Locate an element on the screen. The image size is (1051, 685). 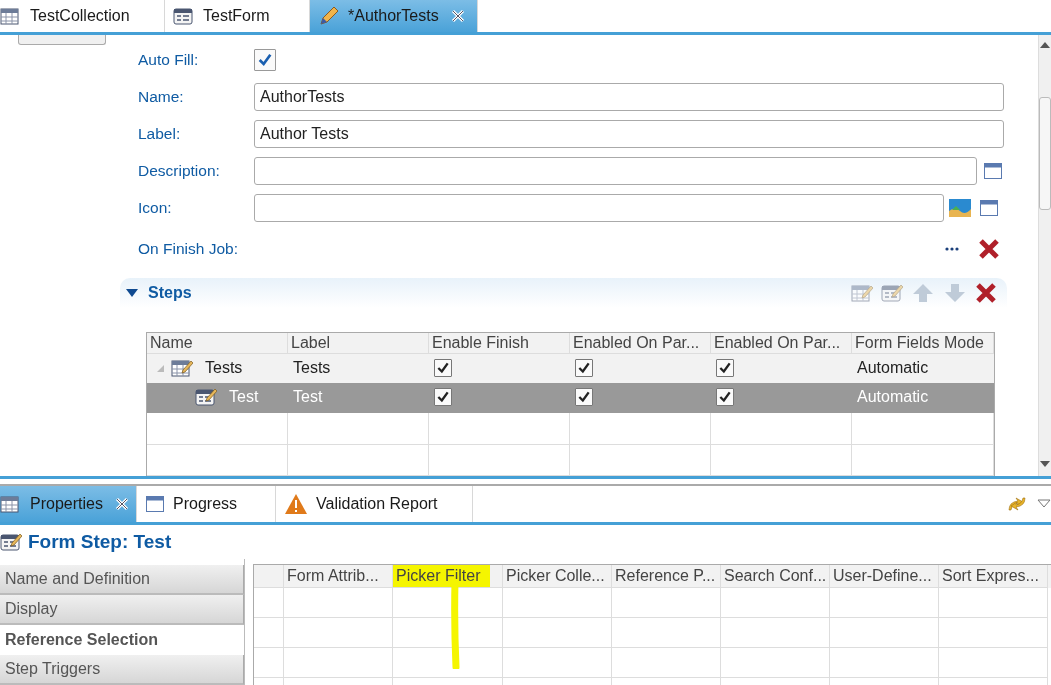
field-label: Auto Fill: is located at coordinates (169, 60).